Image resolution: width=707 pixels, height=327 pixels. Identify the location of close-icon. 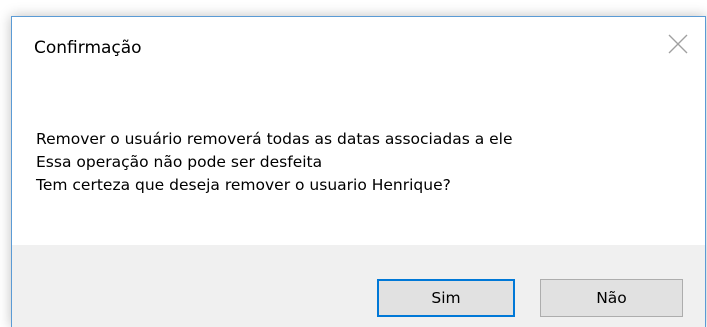
(678, 44).